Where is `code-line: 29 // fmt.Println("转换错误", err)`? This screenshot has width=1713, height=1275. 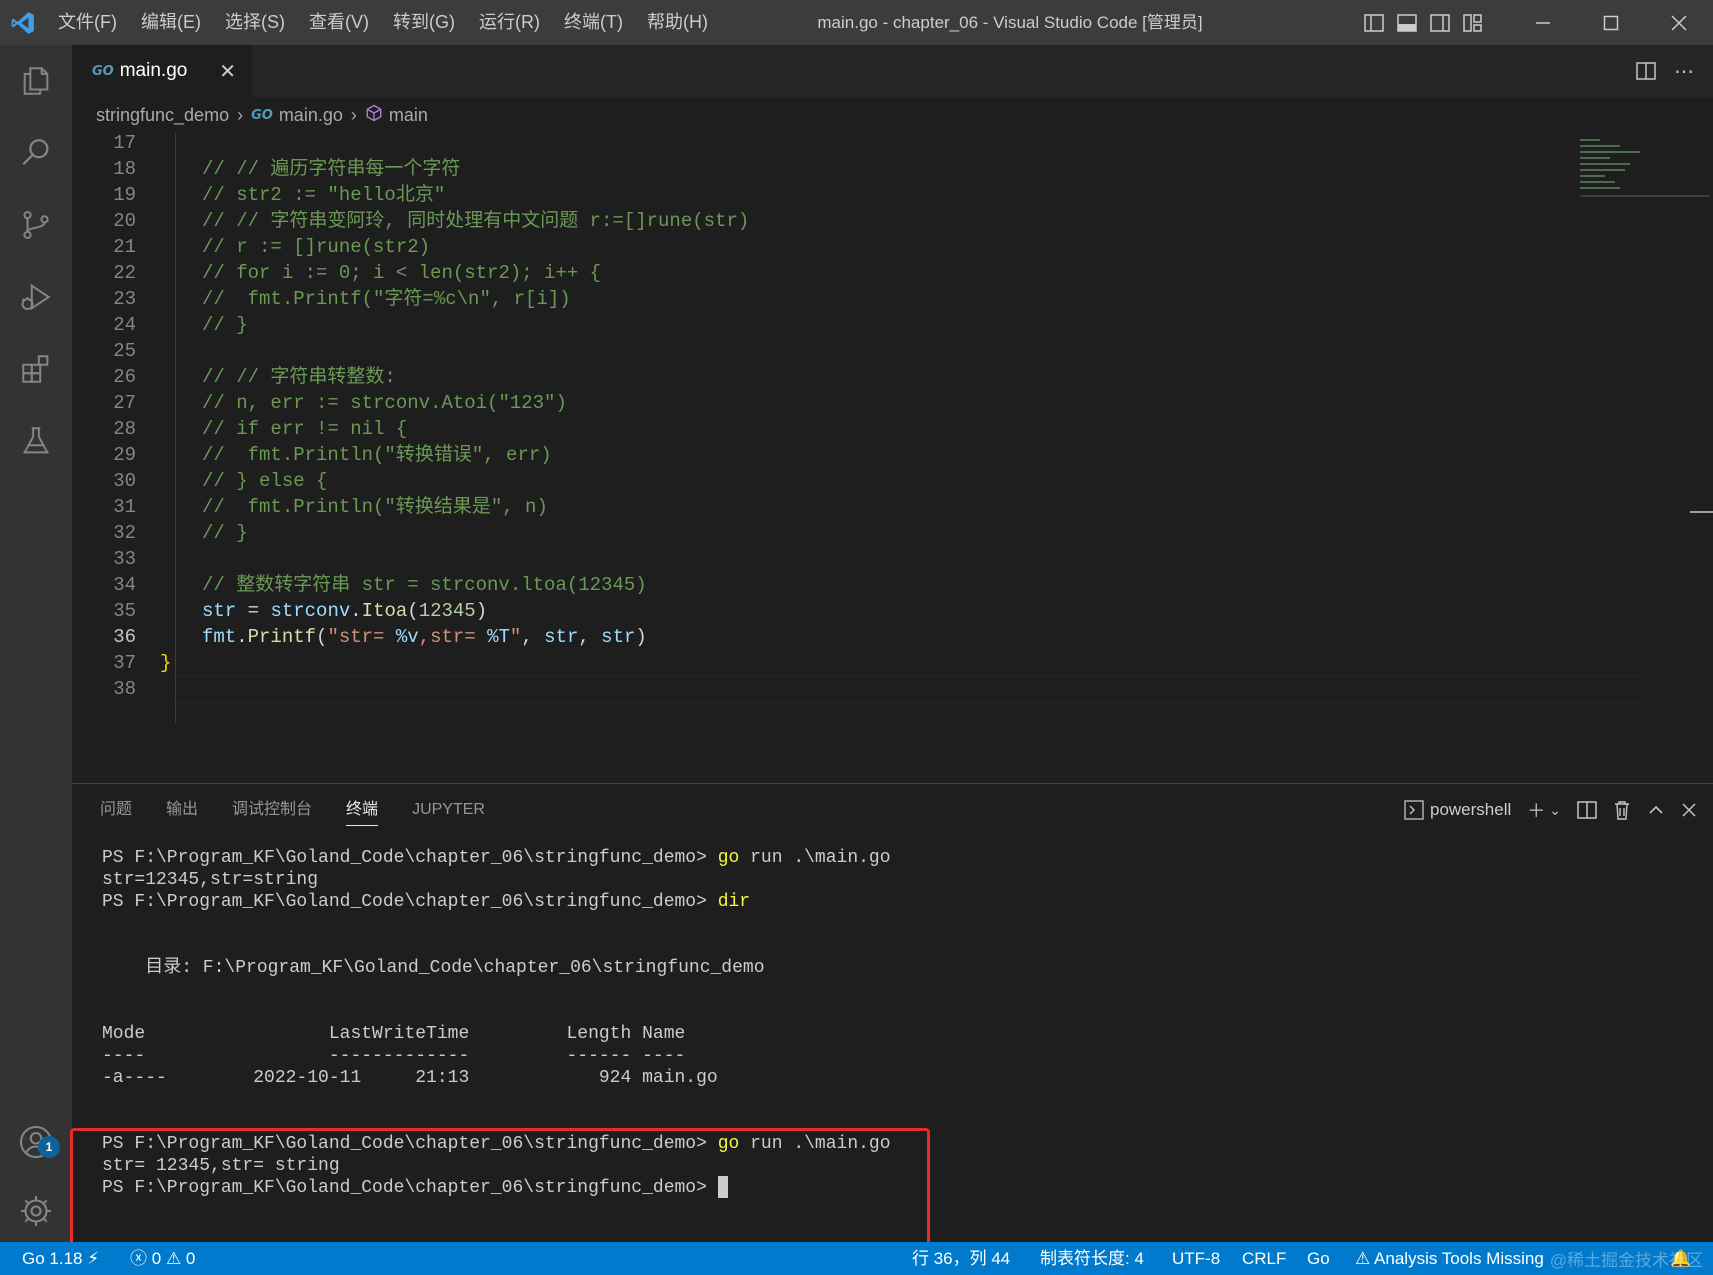 code-line: 29 // fmt.Println("转换错误", err) is located at coordinates (822, 455).